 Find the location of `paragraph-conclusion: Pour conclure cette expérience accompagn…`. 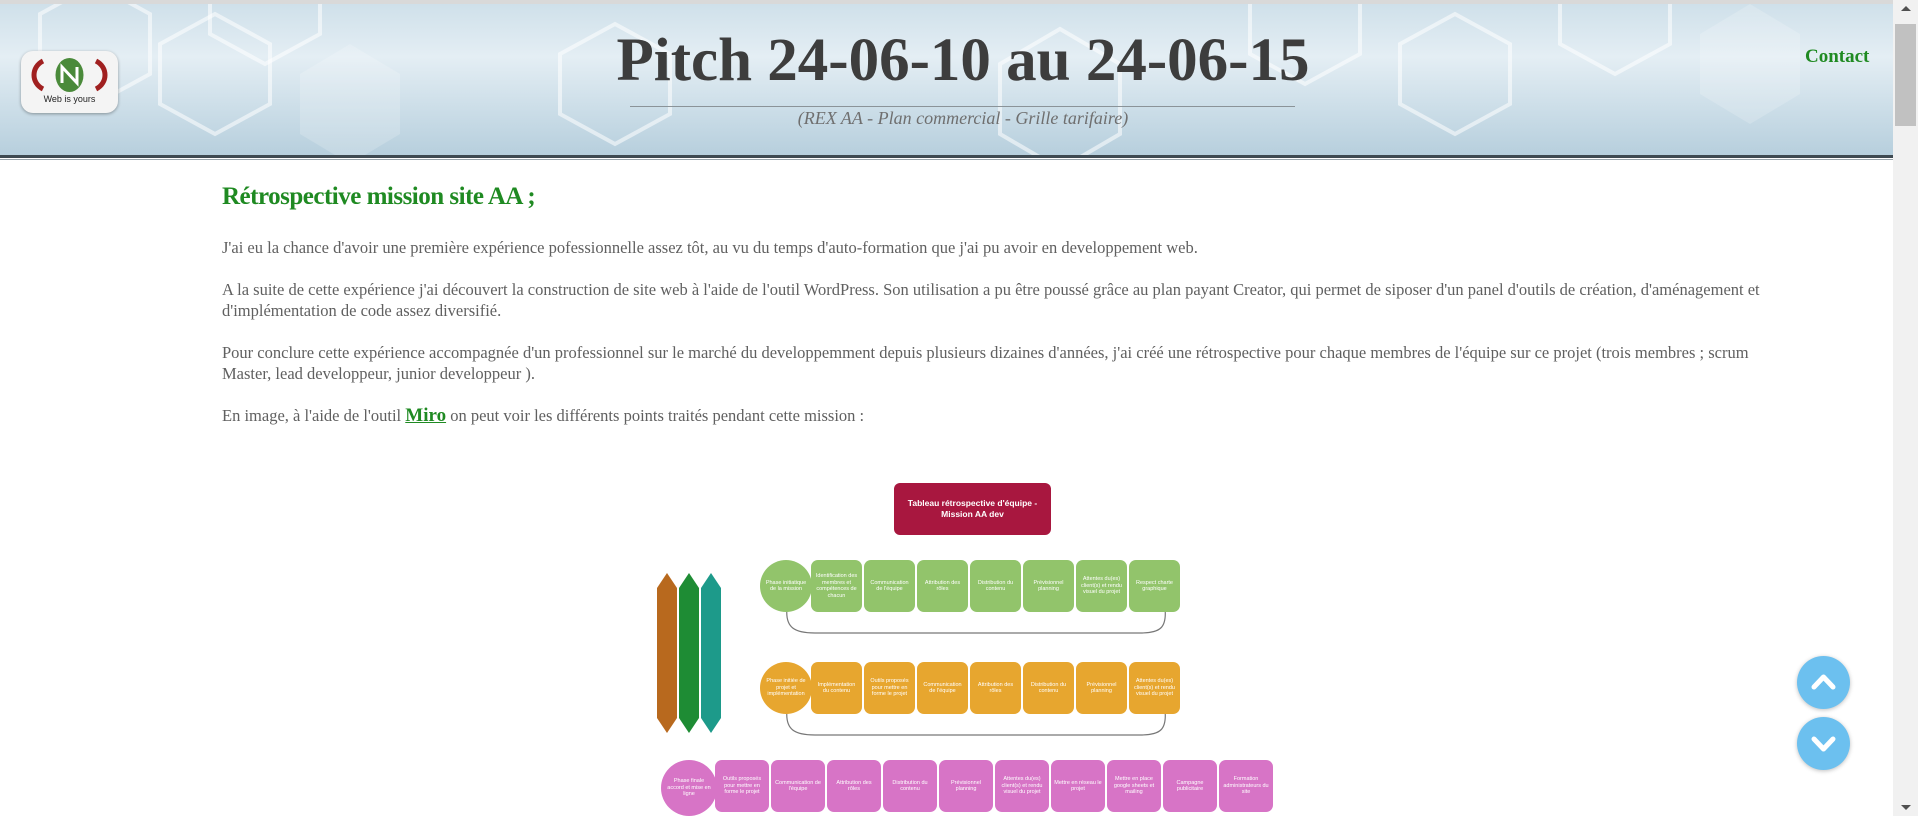

paragraph-conclusion: Pour conclure cette expérience accompagn… is located at coordinates (985, 363).